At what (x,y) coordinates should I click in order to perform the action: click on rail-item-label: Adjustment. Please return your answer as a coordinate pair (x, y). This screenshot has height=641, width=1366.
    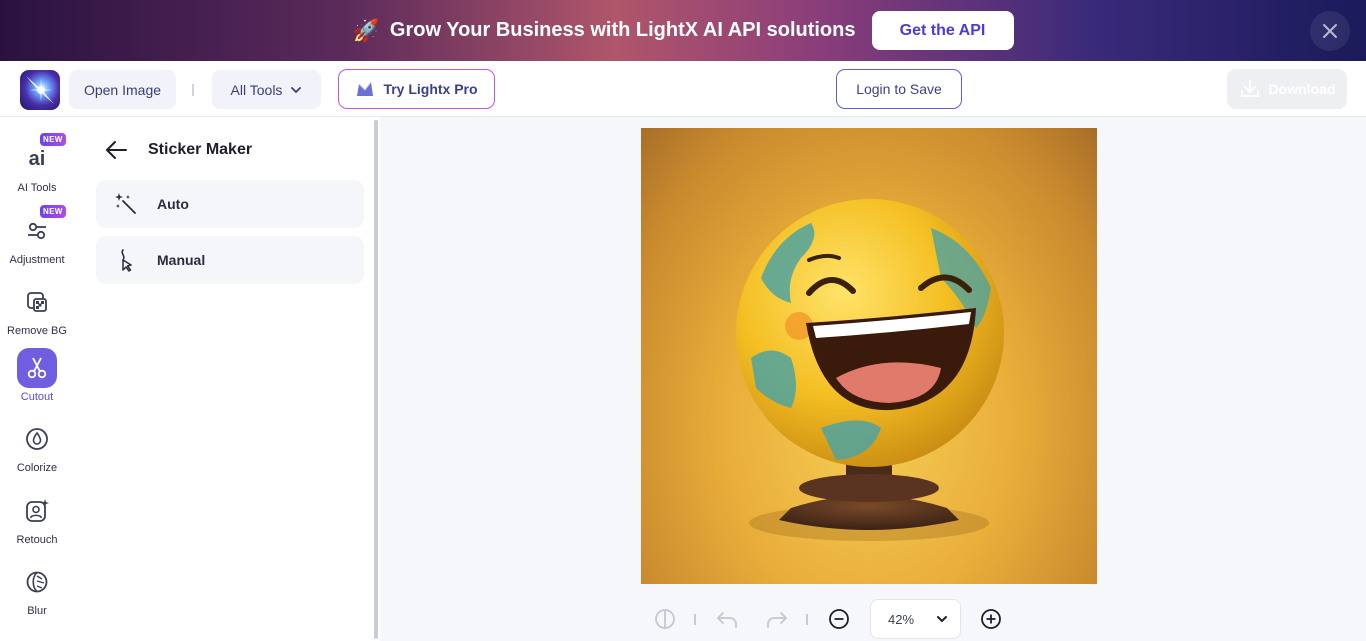
    Looking at the image, I should click on (37, 260).